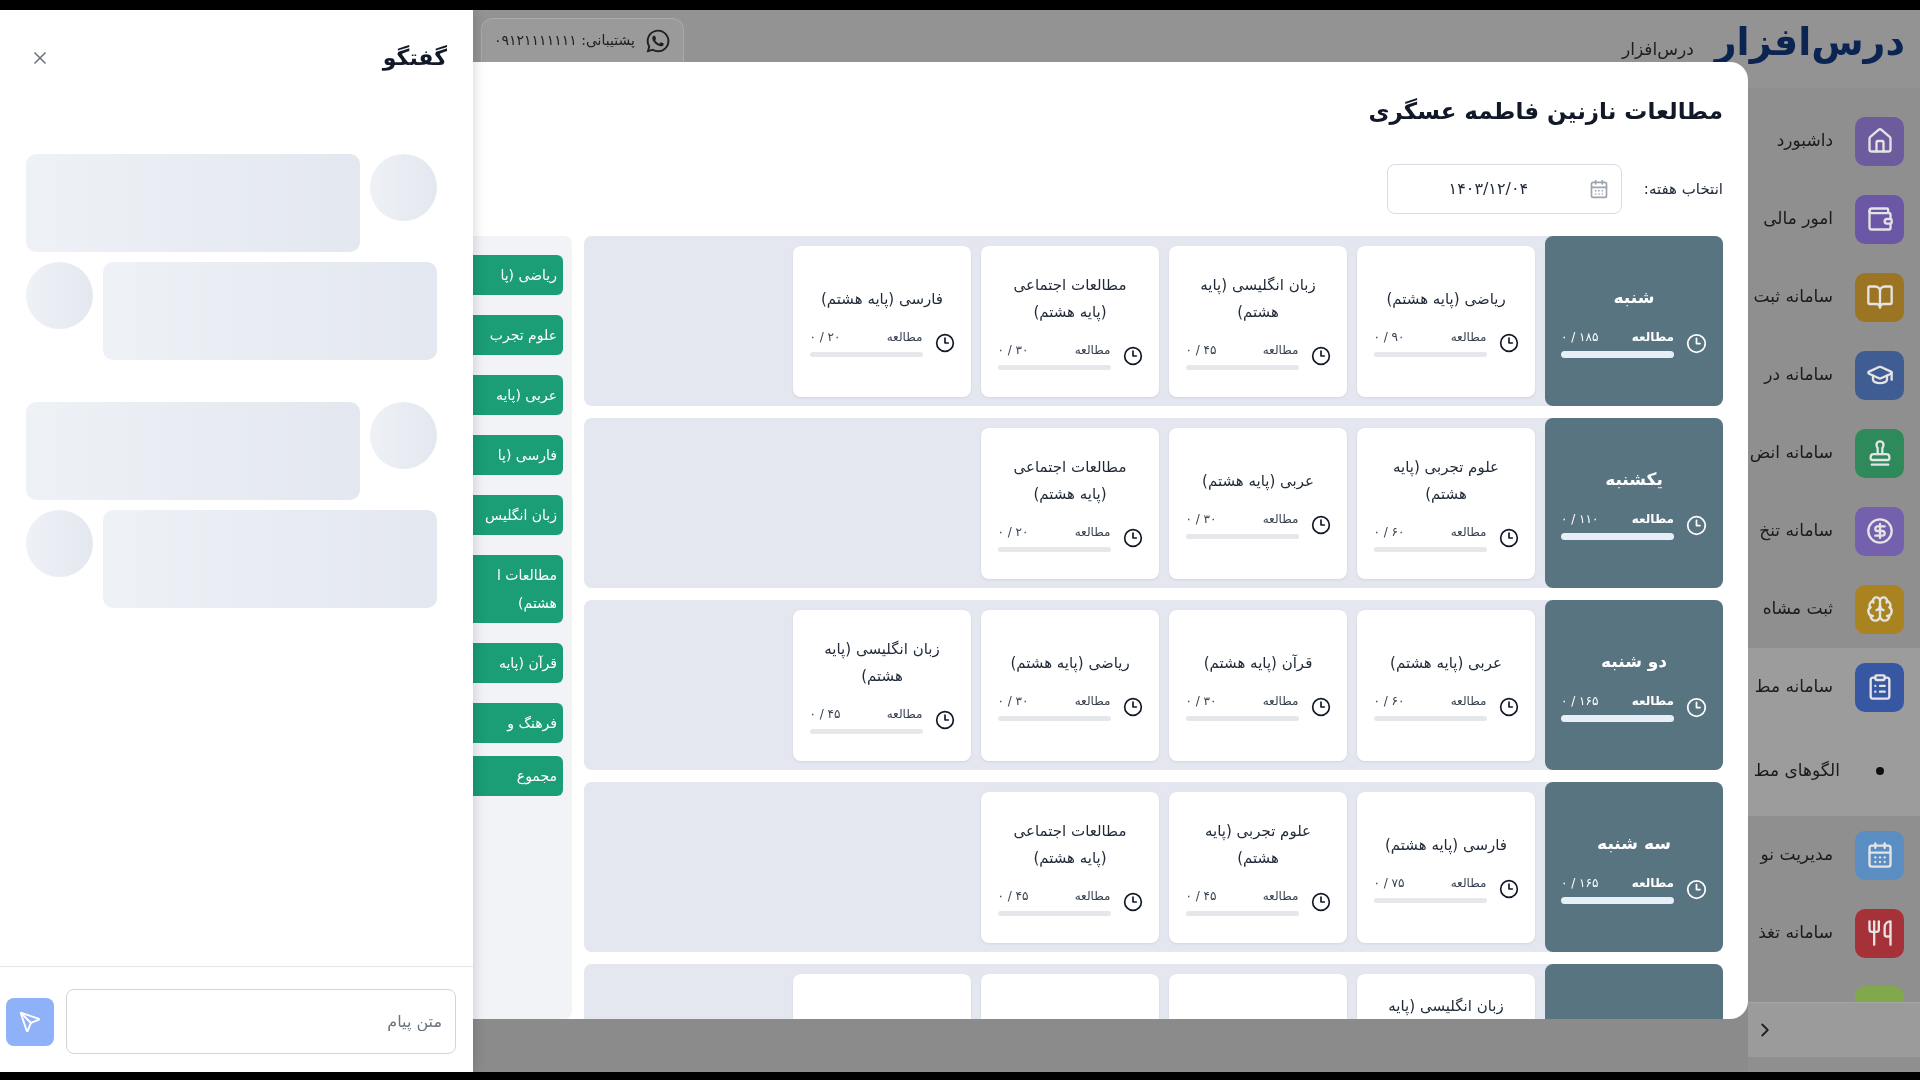 The width and height of the screenshot is (1920, 1080). What do you see at coordinates (564, 40) in the screenshot?
I see `support-phone: پشتیبانی: ۰۹۱۲۱۱۱۱۱۱۱` at bounding box center [564, 40].